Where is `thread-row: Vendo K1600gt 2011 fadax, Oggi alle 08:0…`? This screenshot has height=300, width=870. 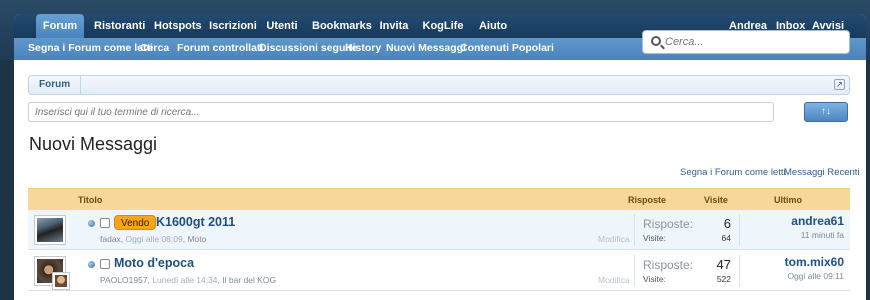 thread-row: Vendo K1600gt 2011 fadax, Oggi alle 08:0… is located at coordinates (439, 230).